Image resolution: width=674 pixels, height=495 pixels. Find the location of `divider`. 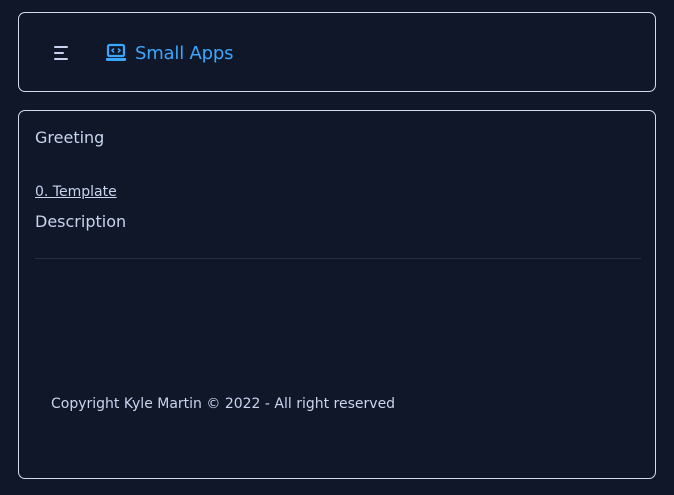

divider is located at coordinates (338, 258).